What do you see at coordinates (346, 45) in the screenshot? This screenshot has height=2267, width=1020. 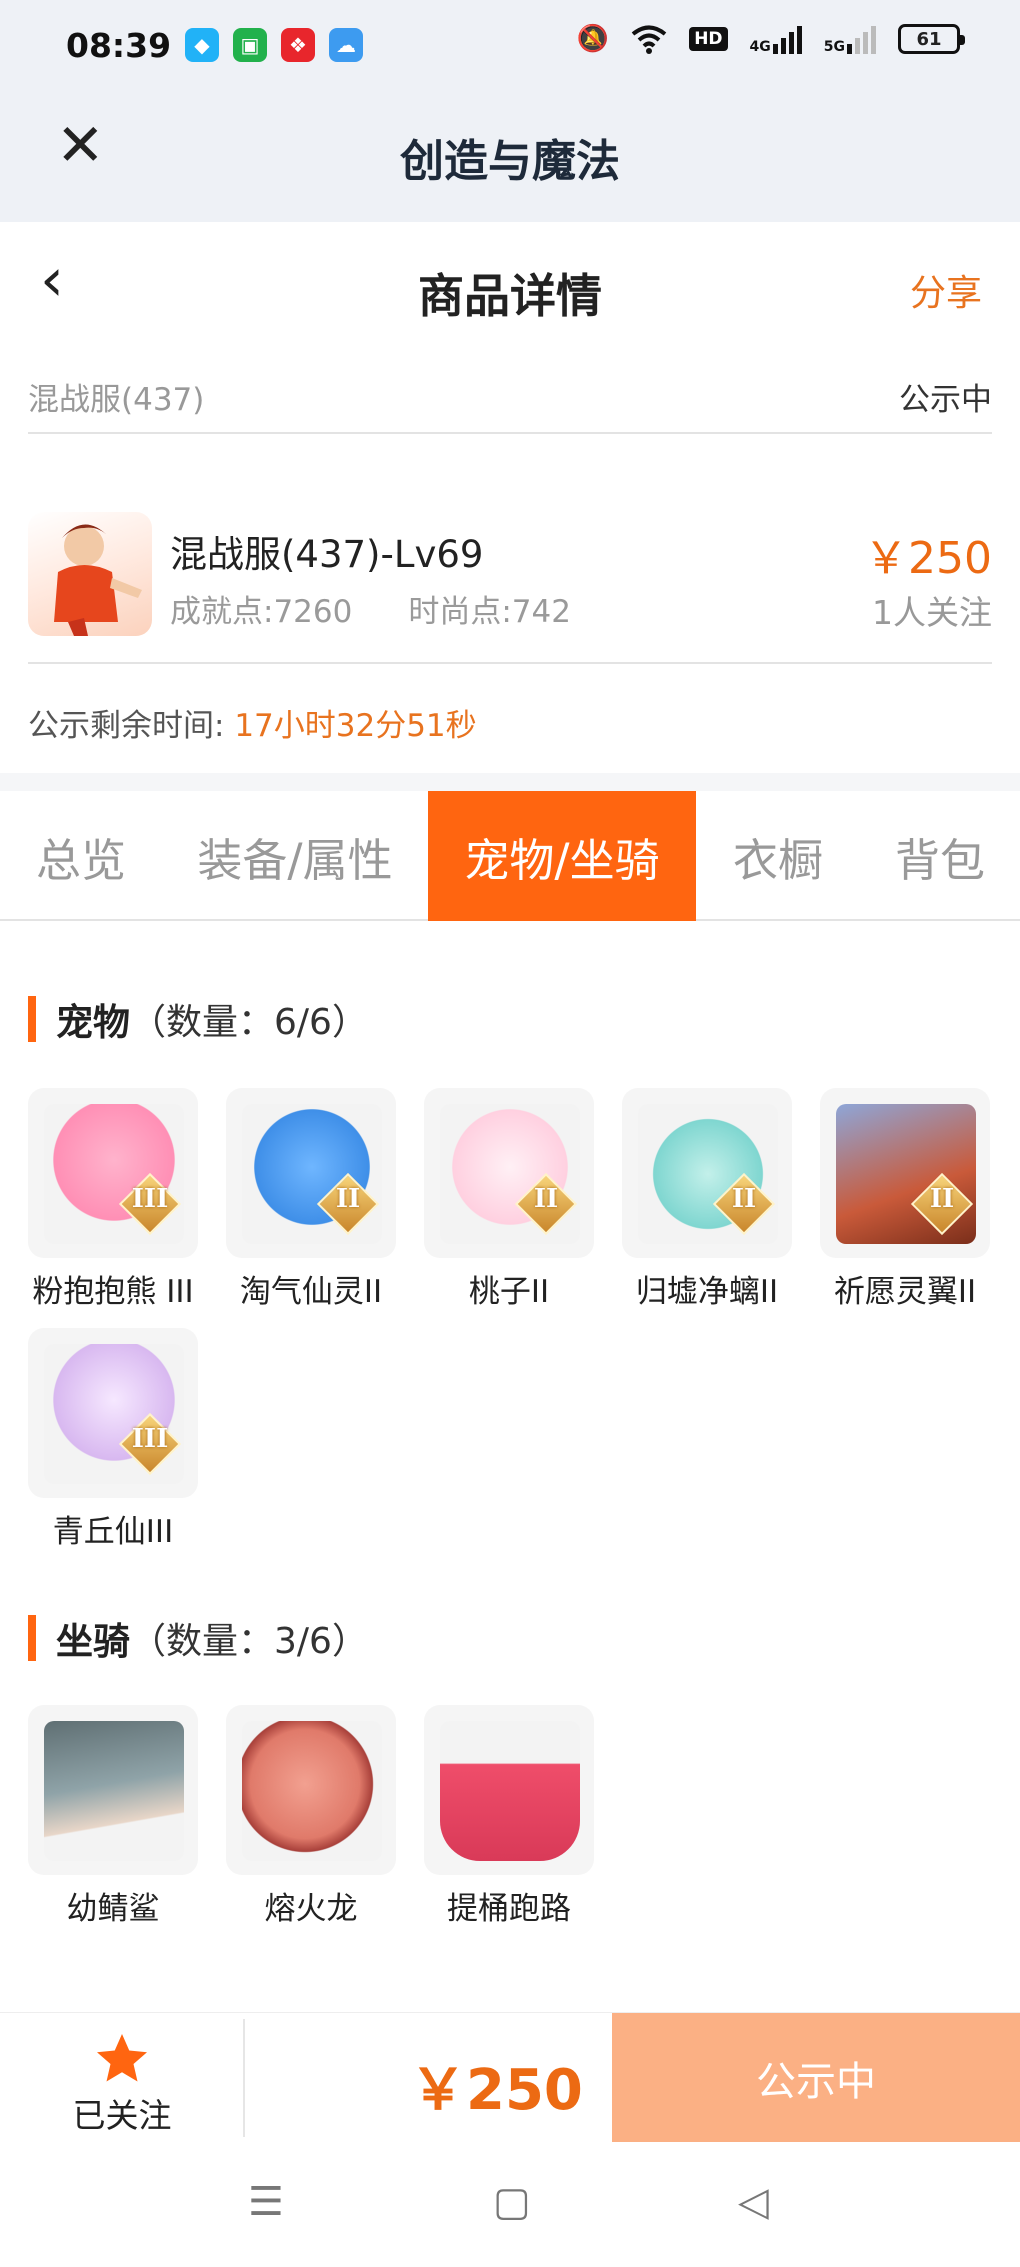 I see `weather-icon: ☁` at bounding box center [346, 45].